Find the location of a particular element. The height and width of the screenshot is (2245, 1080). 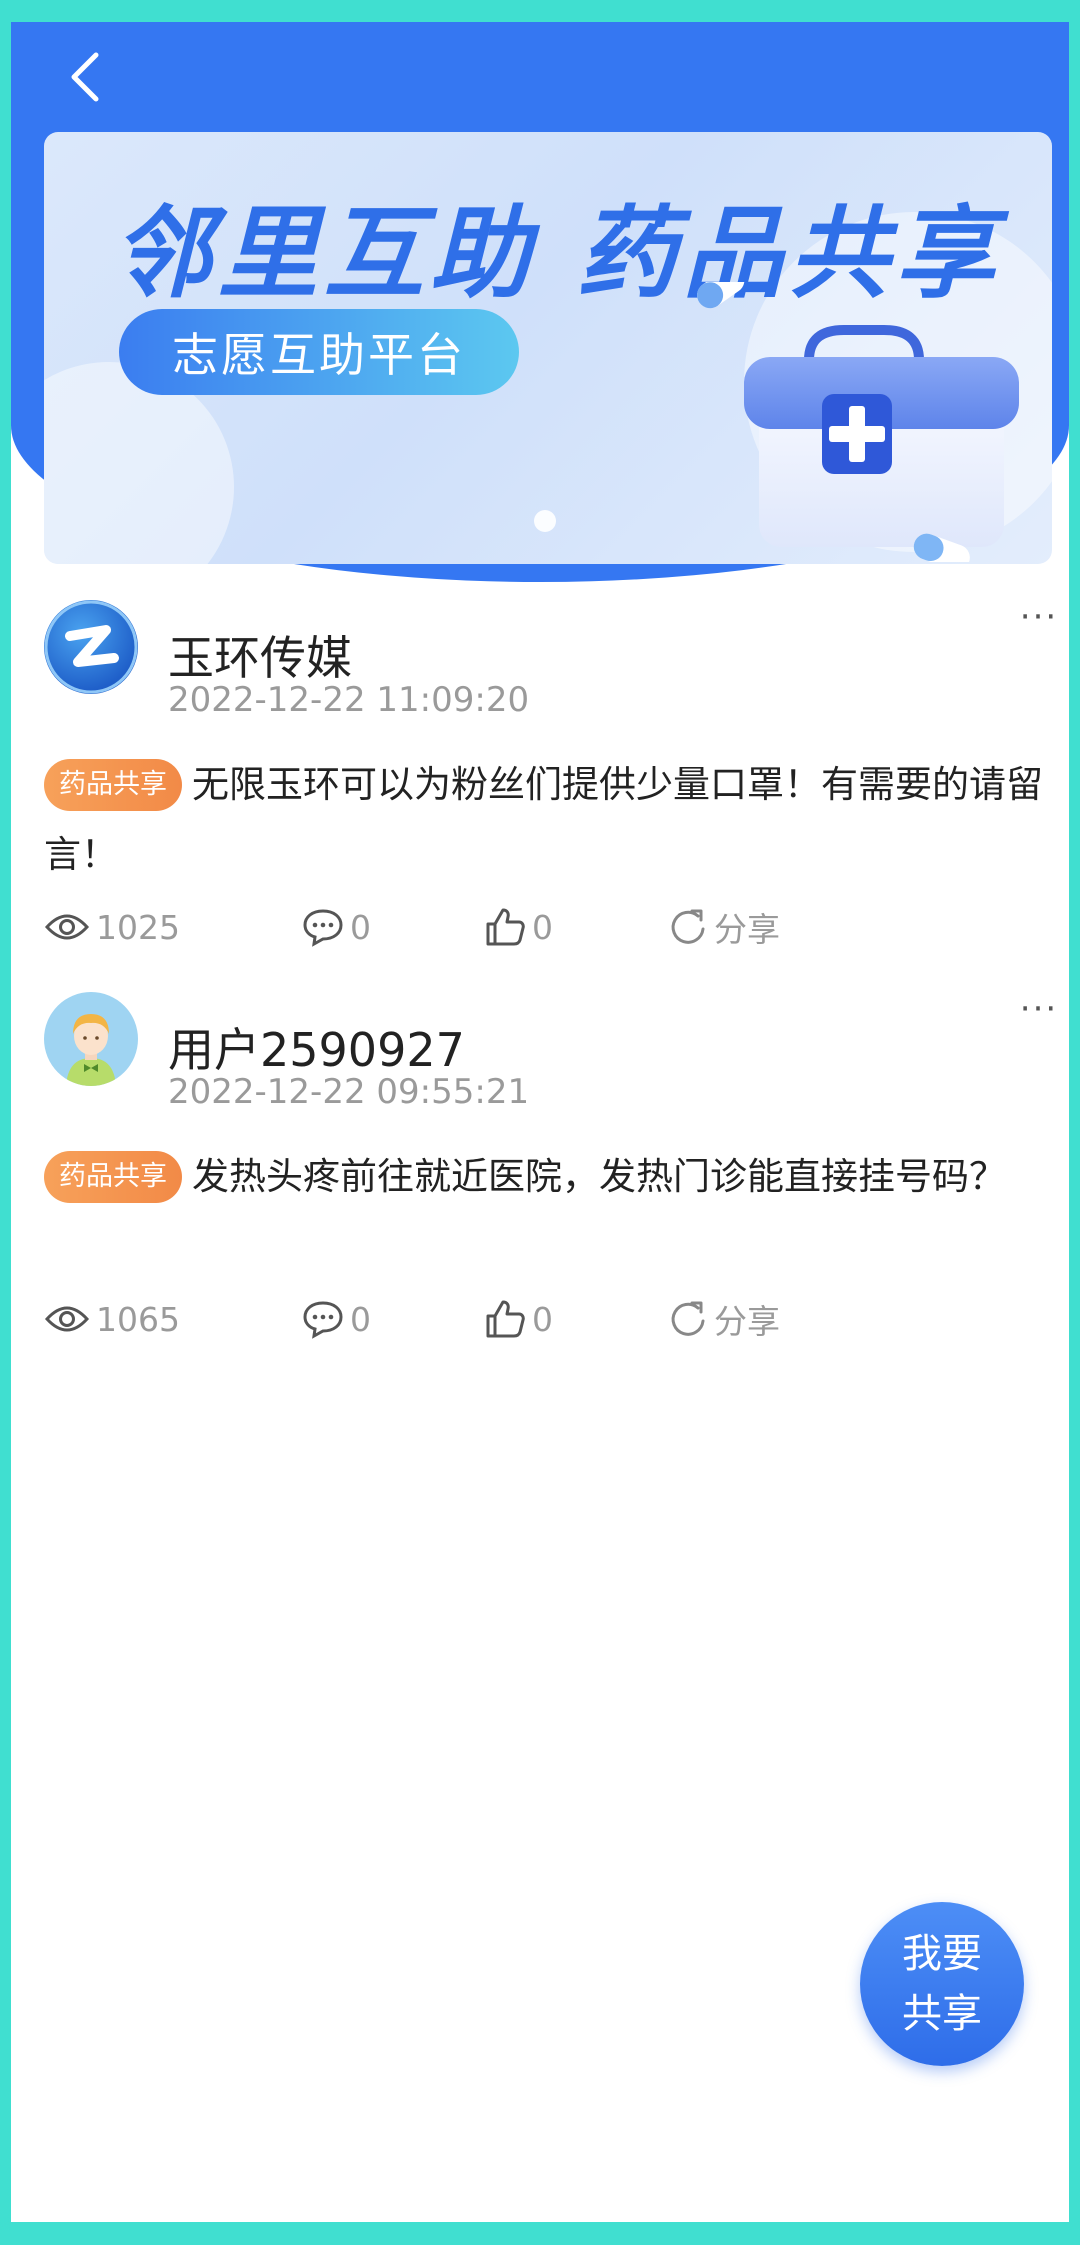

brand-logo-icon is located at coordinates (91, 647).